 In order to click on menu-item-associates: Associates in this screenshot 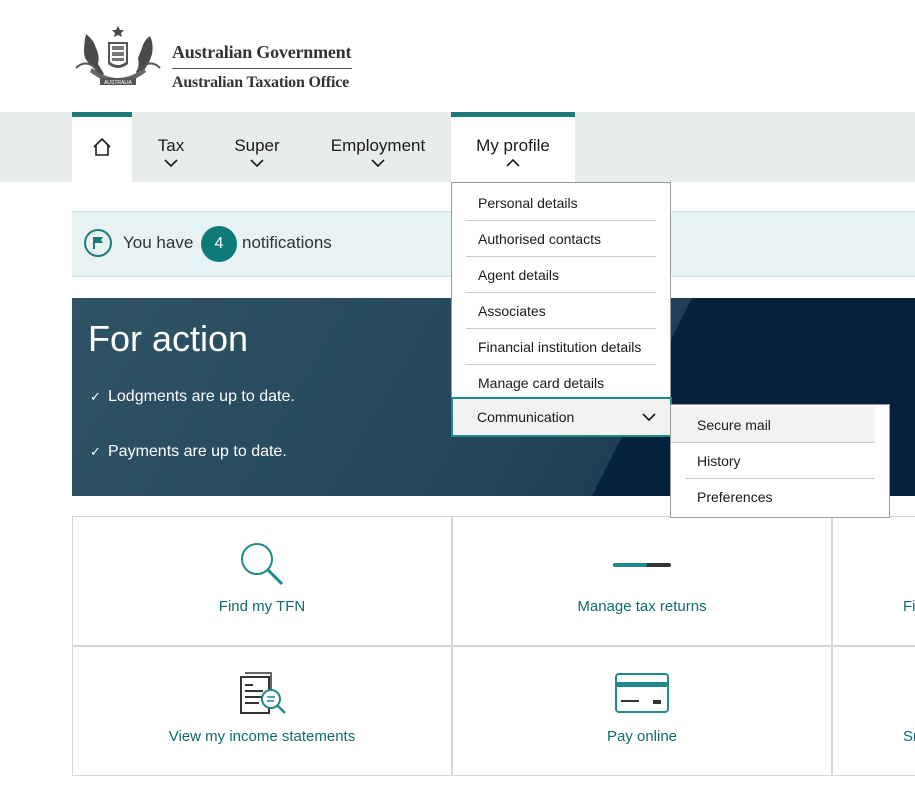, I will do `click(561, 311)`.